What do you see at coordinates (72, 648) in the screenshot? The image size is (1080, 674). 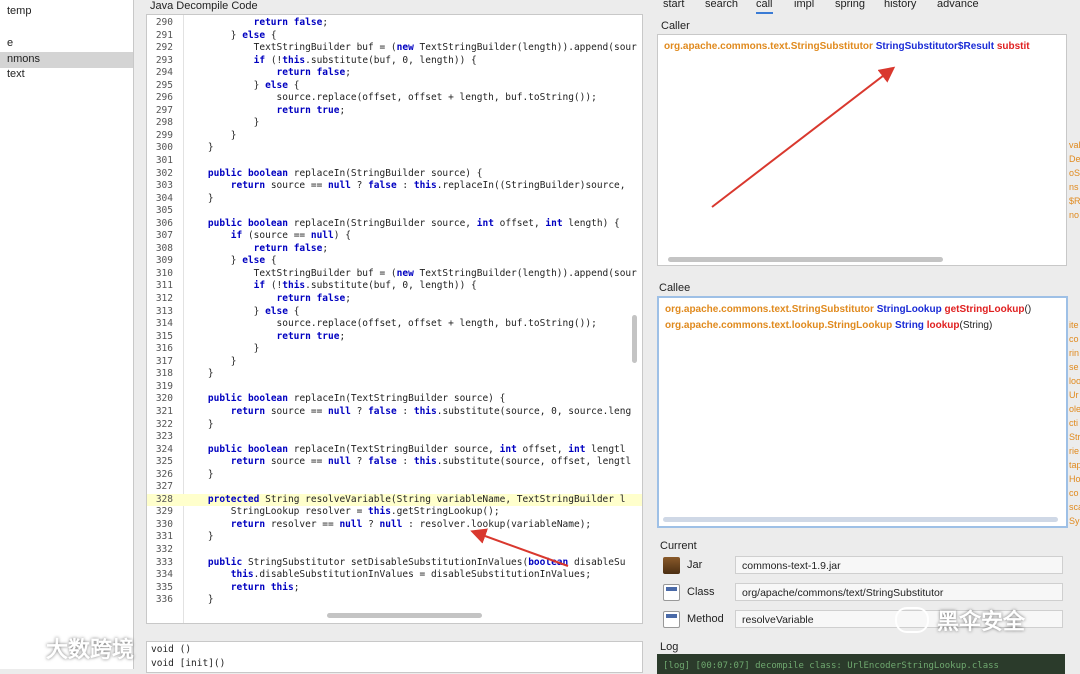 I see `watermark-left: 大数跨境` at bounding box center [72, 648].